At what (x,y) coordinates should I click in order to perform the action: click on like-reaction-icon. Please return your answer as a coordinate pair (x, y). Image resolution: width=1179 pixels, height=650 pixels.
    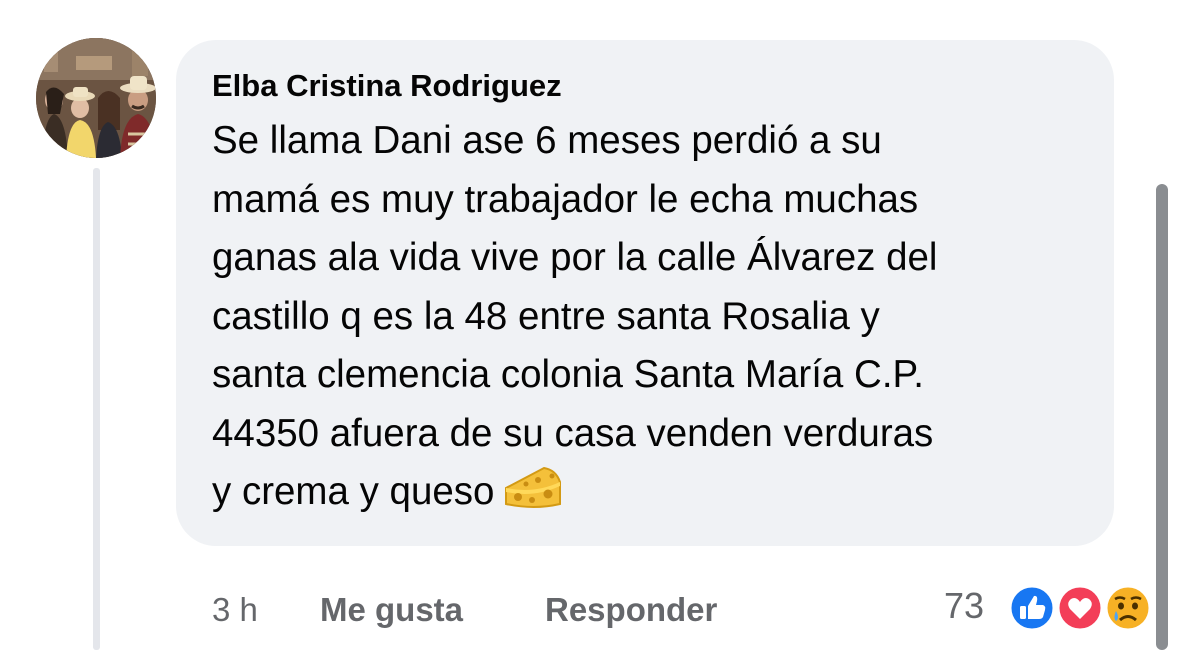
    Looking at the image, I should click on (1032, 608).